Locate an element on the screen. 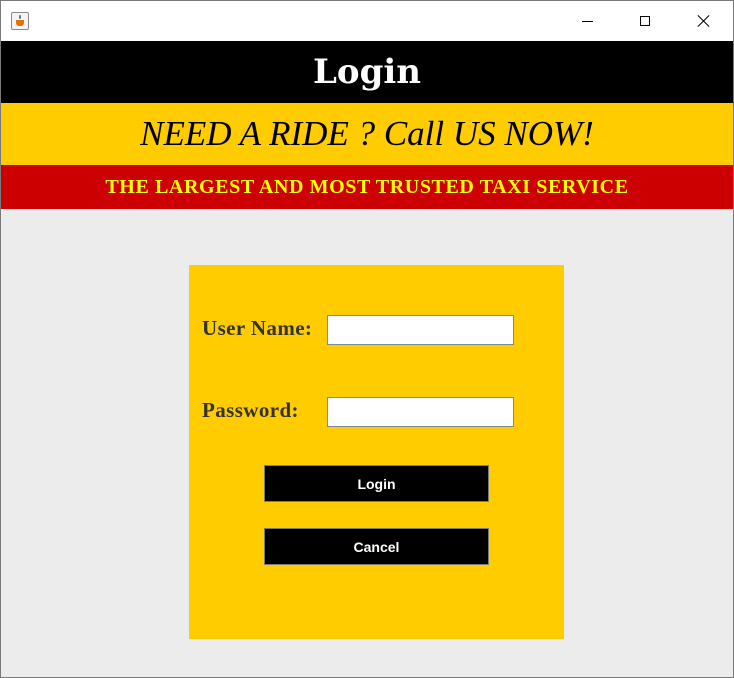 The image size is (734, 678). password-field is located at coordinates (420, 412).